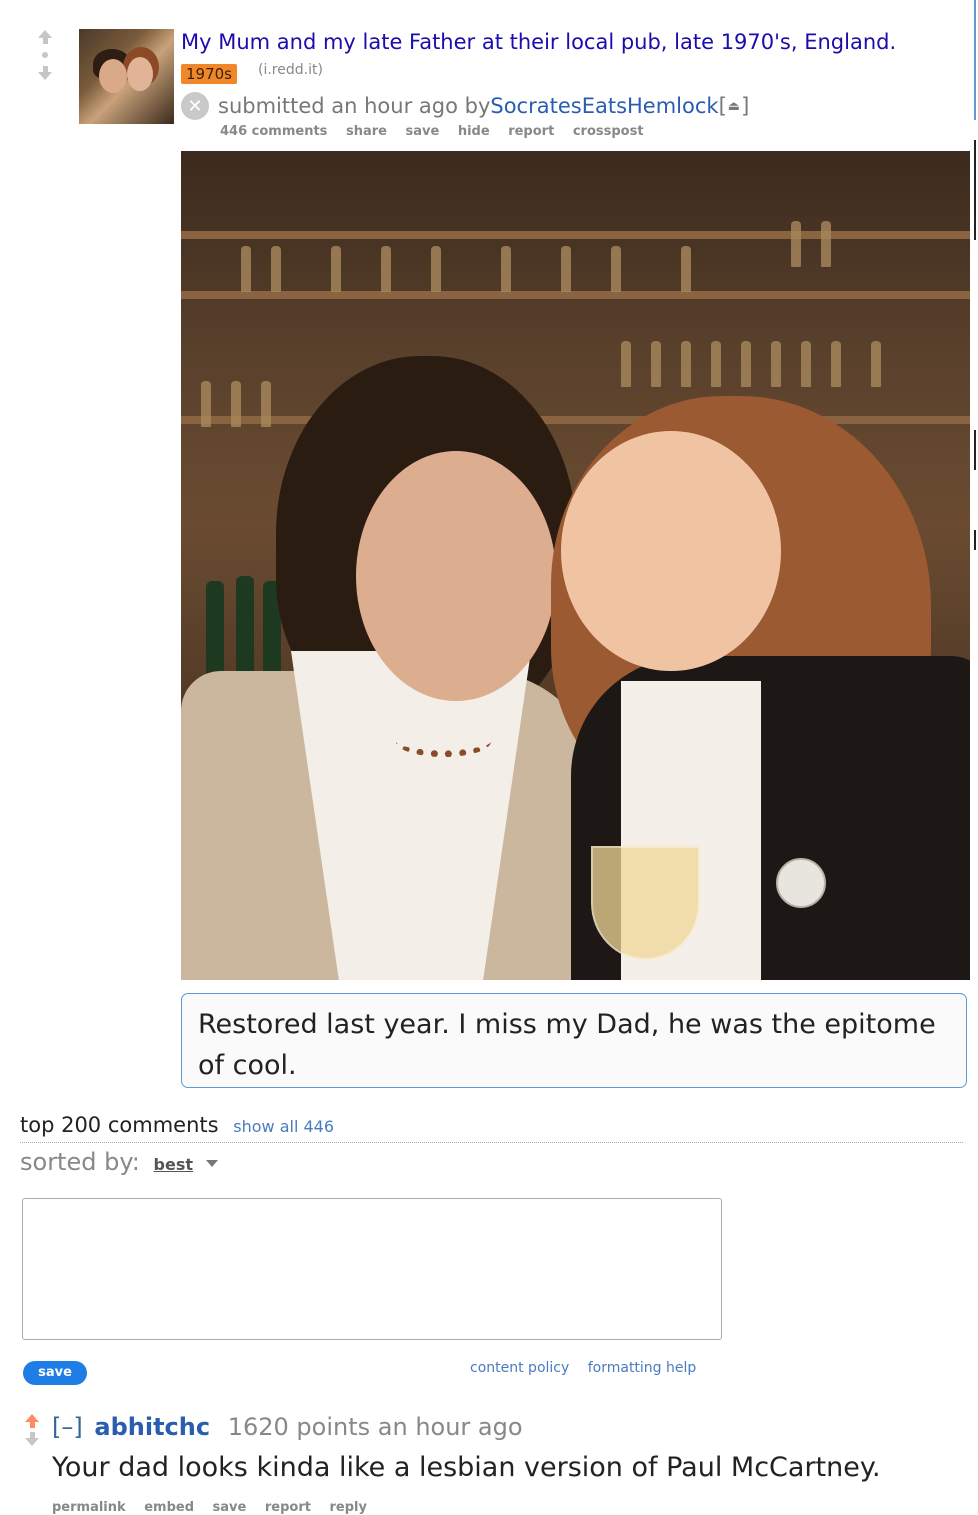  I want to click on comments-header: top 200 comments show all 446, so click(177, 1125).